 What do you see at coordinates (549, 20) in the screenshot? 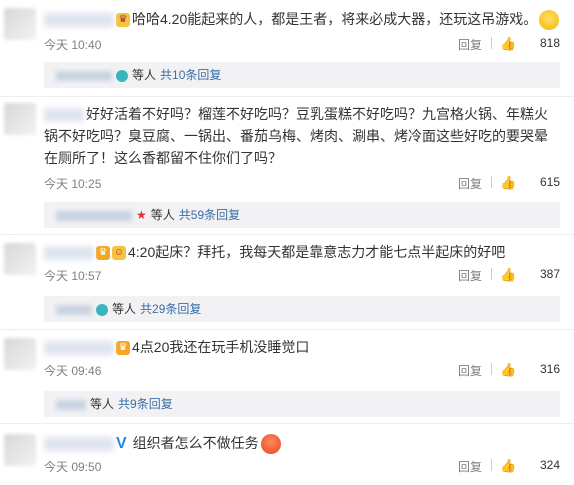
I see `laughing-face-icon` at bounding box center [549, 20].